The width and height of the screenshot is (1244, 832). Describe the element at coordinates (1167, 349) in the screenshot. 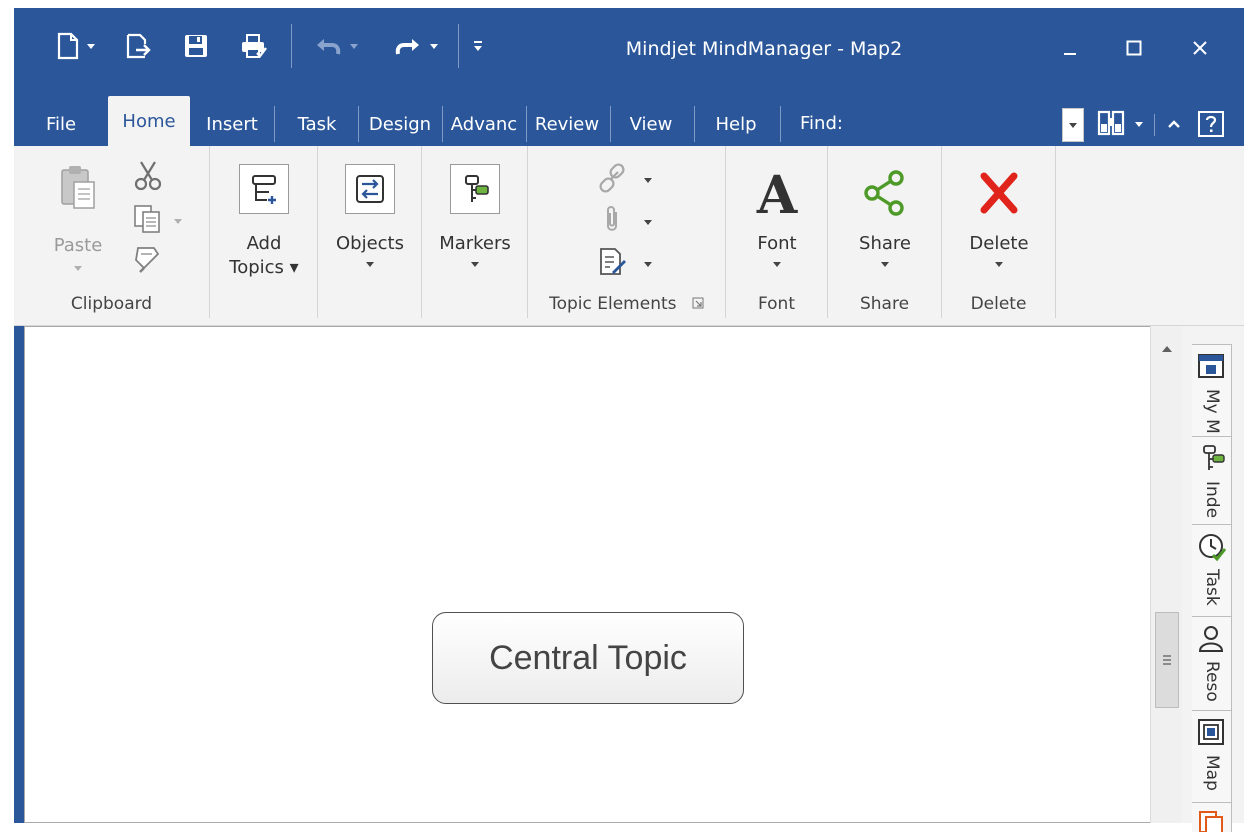

I see `scroll-up-arrow-icon` at that location.